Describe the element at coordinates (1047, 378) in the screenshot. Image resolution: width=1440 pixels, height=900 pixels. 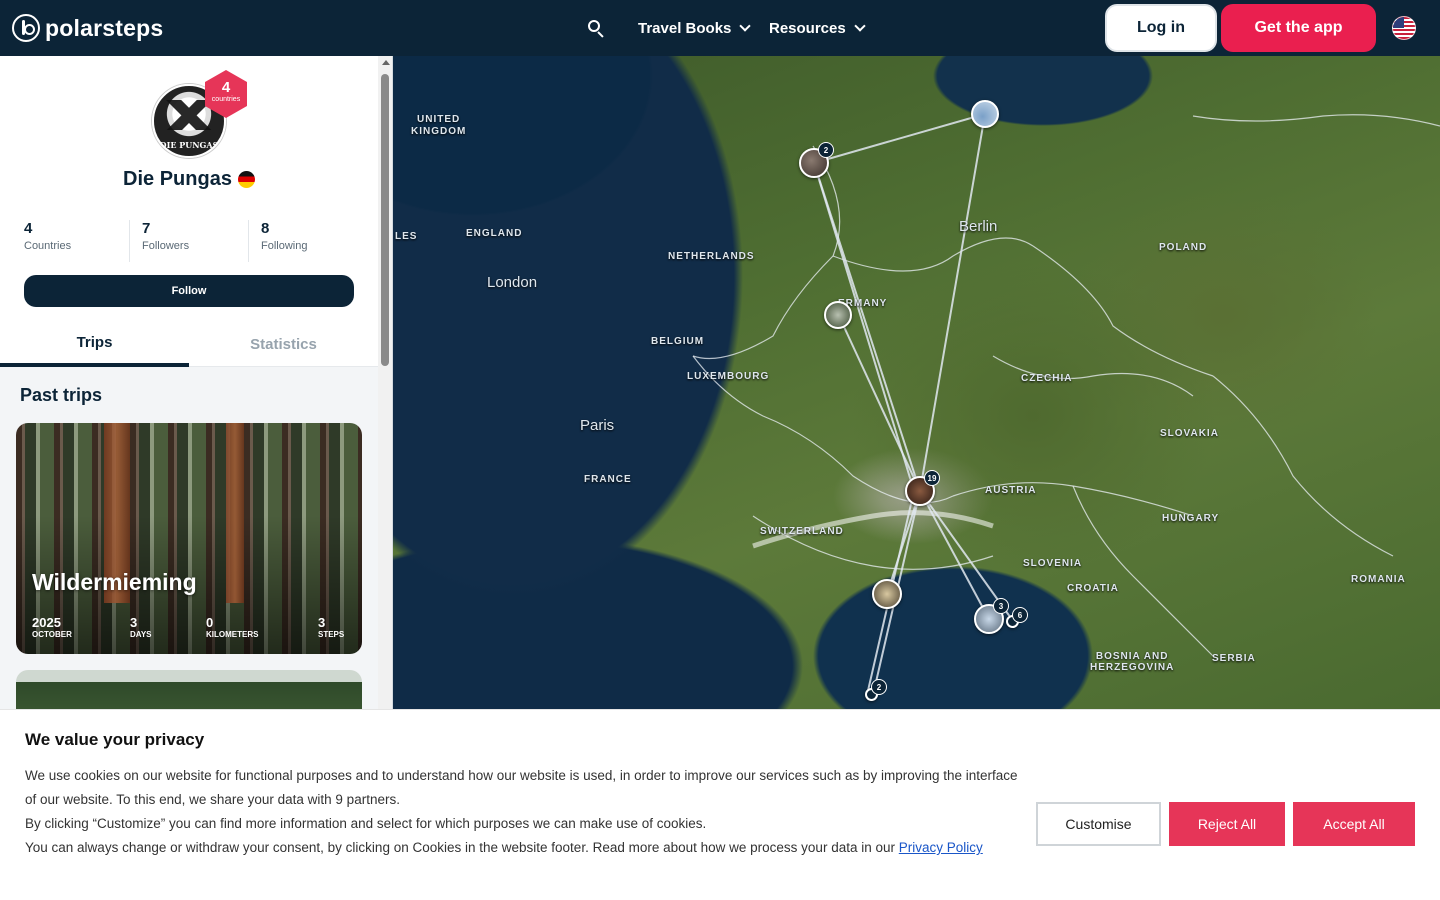
I see `map-label-czechia: CZECHIA` at that location.